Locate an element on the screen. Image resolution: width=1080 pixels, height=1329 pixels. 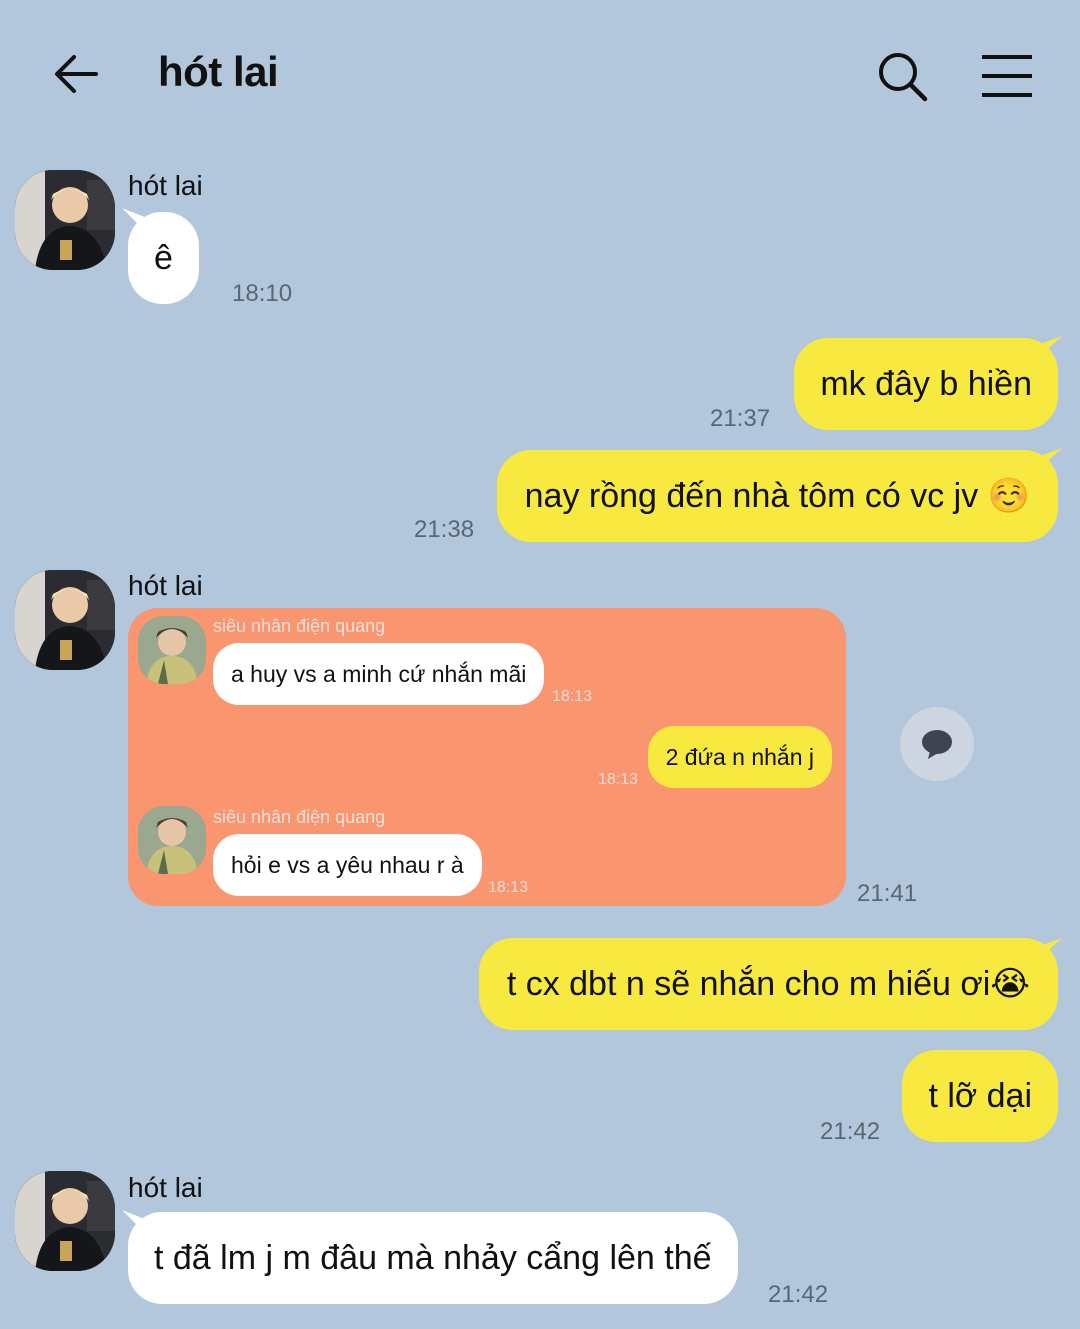
message-time: 21:37 is located at coordinates (740, 418).